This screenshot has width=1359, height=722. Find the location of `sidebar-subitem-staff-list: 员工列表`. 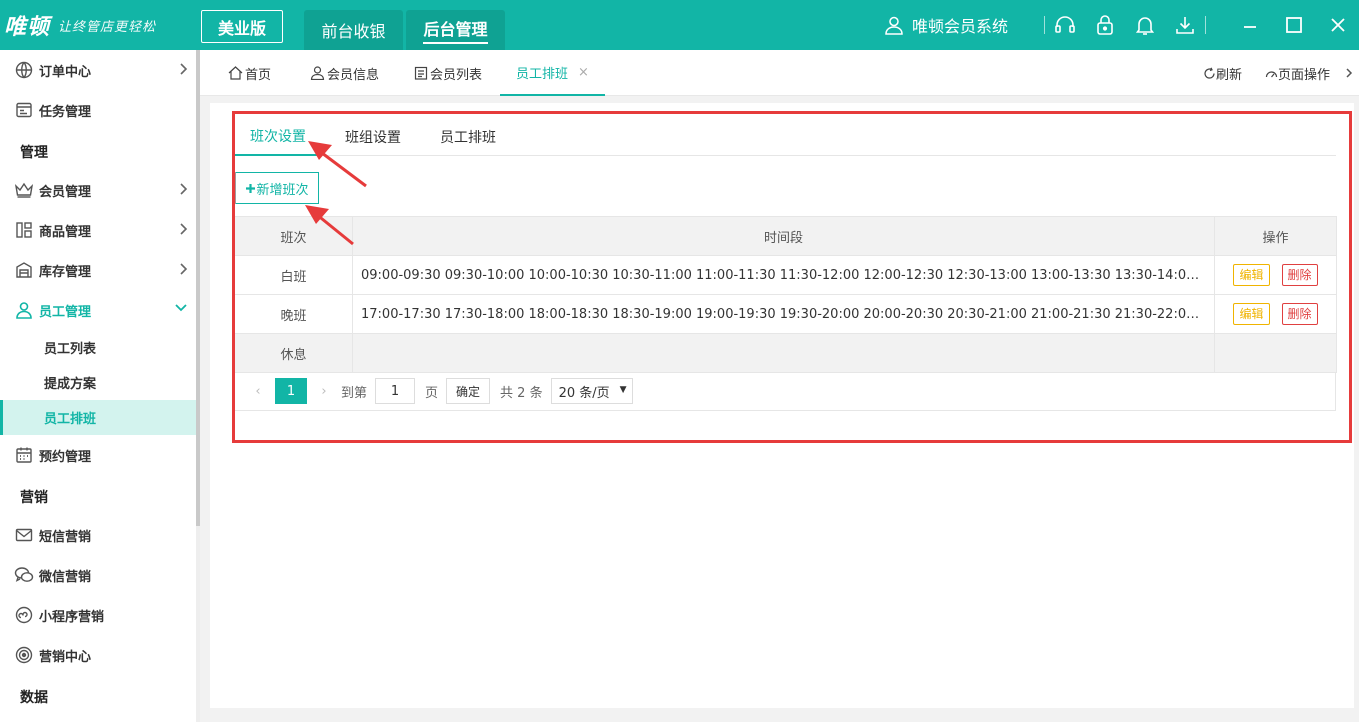

sidebar-subitem-staff-list: 员工列表 is located at coordinates (98, 347).